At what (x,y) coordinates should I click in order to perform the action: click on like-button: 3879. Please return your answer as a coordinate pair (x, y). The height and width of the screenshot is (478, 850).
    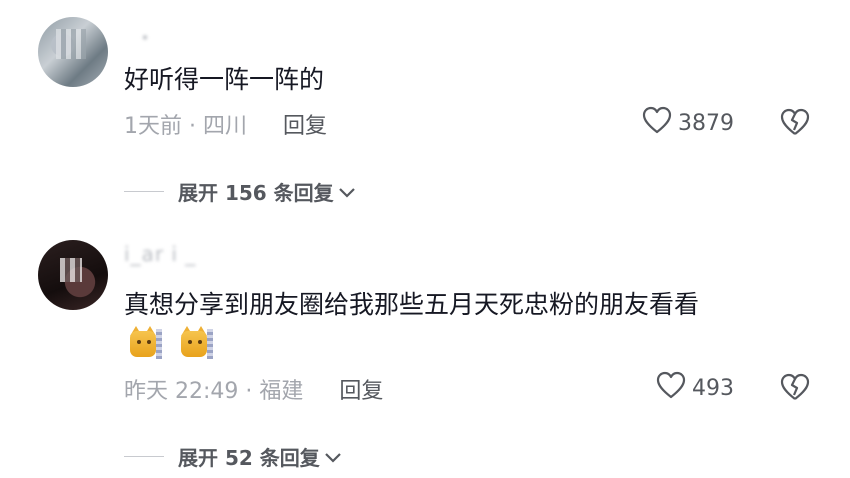
    Looking at the image, I should click on (688, 123).